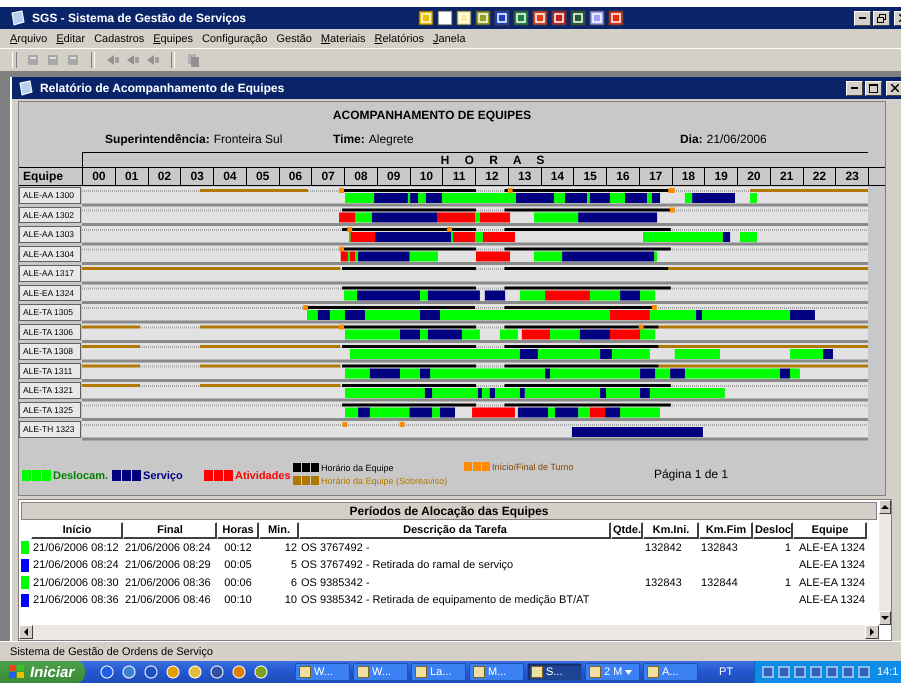 This screenshot has width=901, height=683. Describe the element at coordinates (590, 176) in the screenshot. I see `hour-header: 15` at that location.